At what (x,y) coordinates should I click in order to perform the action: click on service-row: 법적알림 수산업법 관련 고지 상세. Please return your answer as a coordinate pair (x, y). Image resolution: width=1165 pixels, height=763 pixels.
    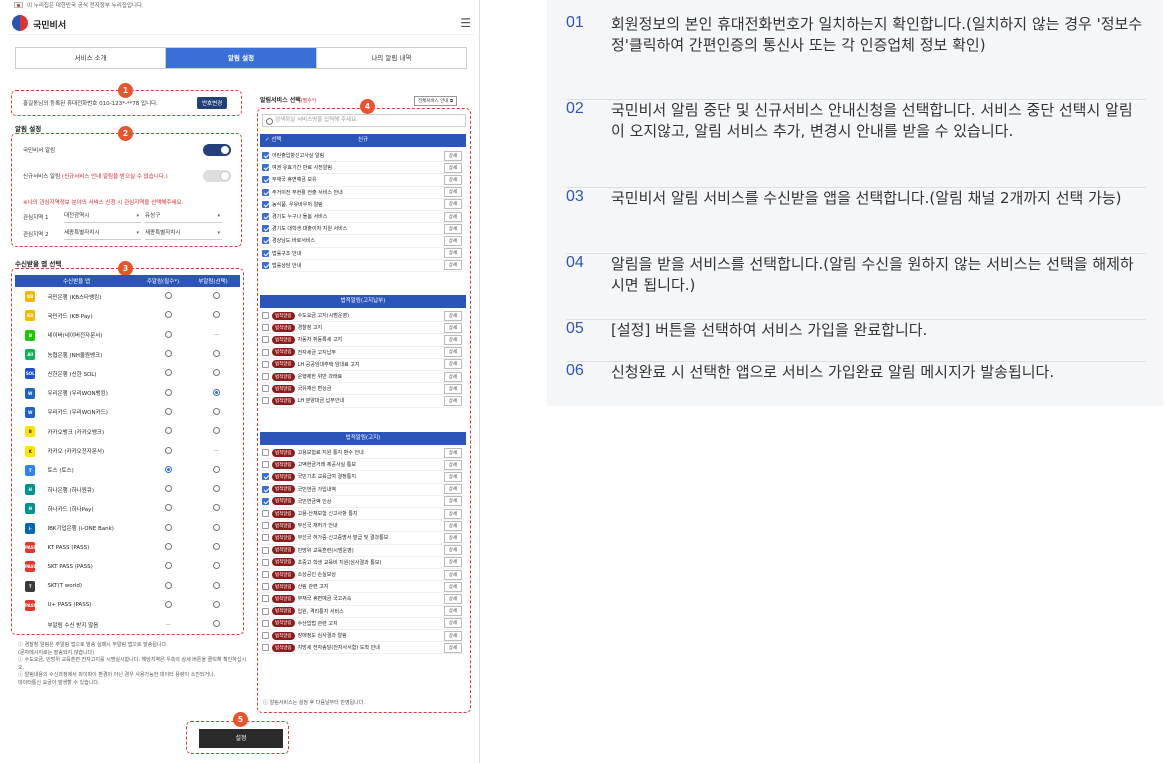
    Looking at the image, I should click on (363, 624).